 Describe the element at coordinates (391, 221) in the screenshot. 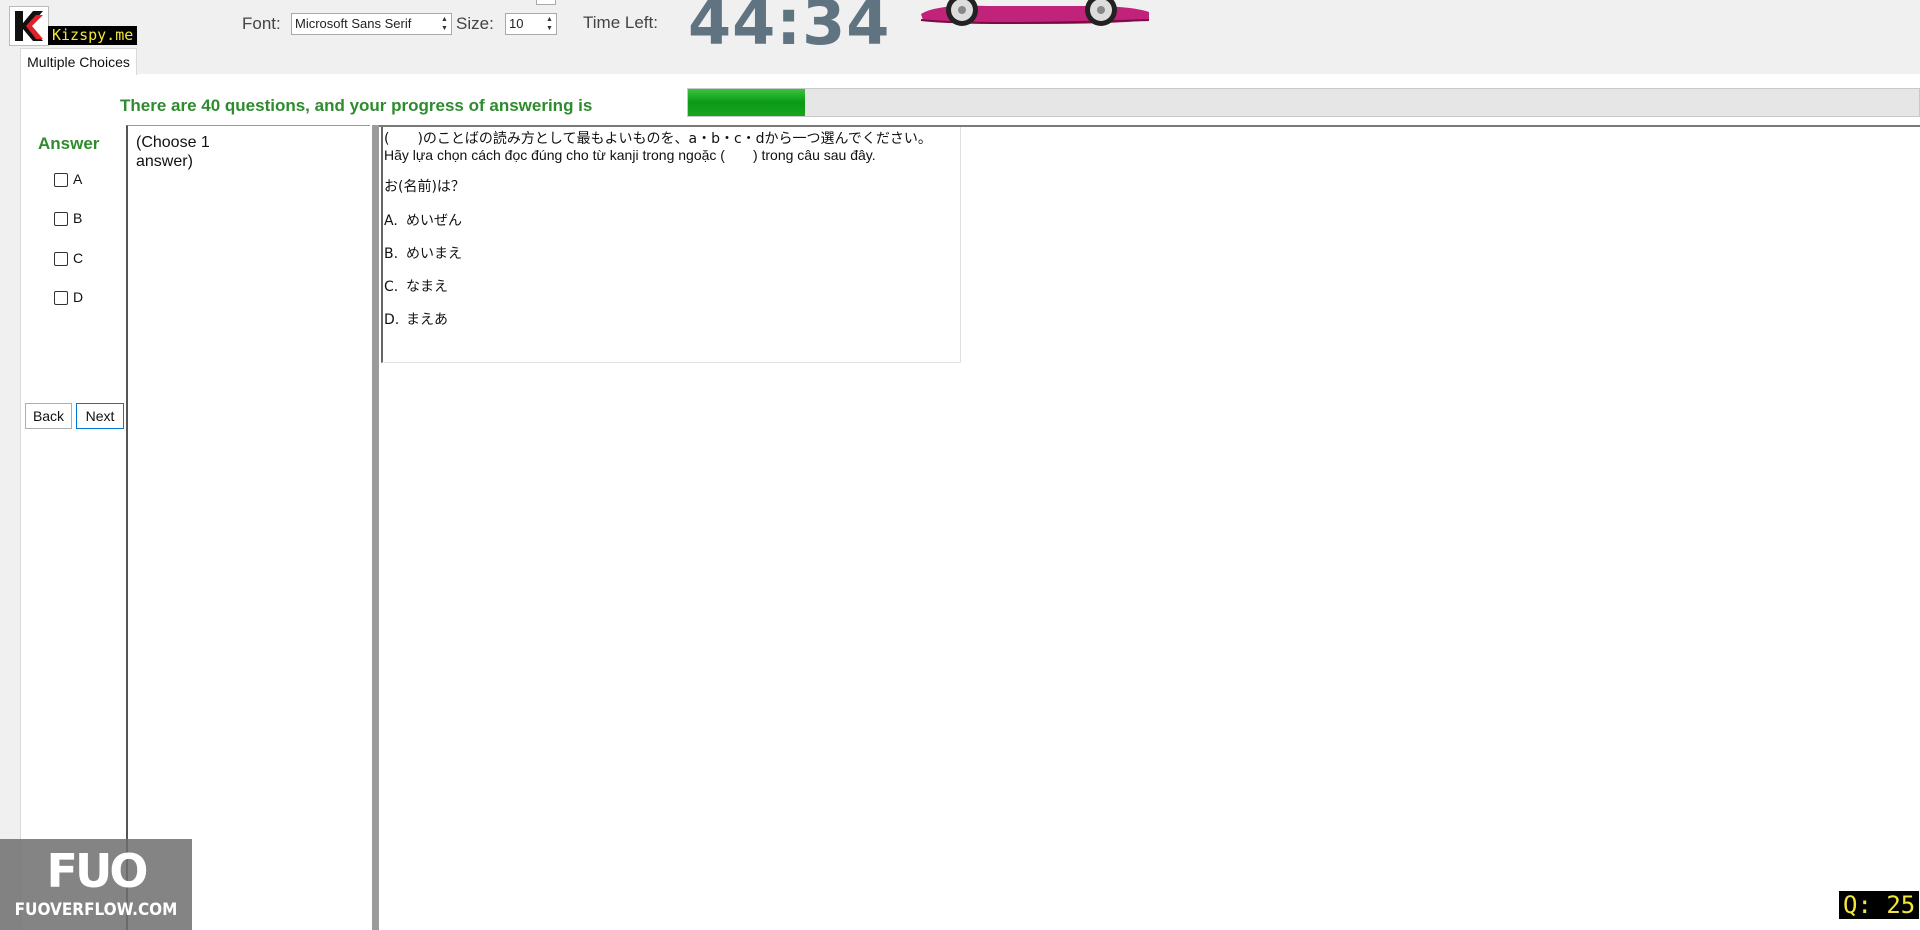

I see `choice-mark: A.` at that location.